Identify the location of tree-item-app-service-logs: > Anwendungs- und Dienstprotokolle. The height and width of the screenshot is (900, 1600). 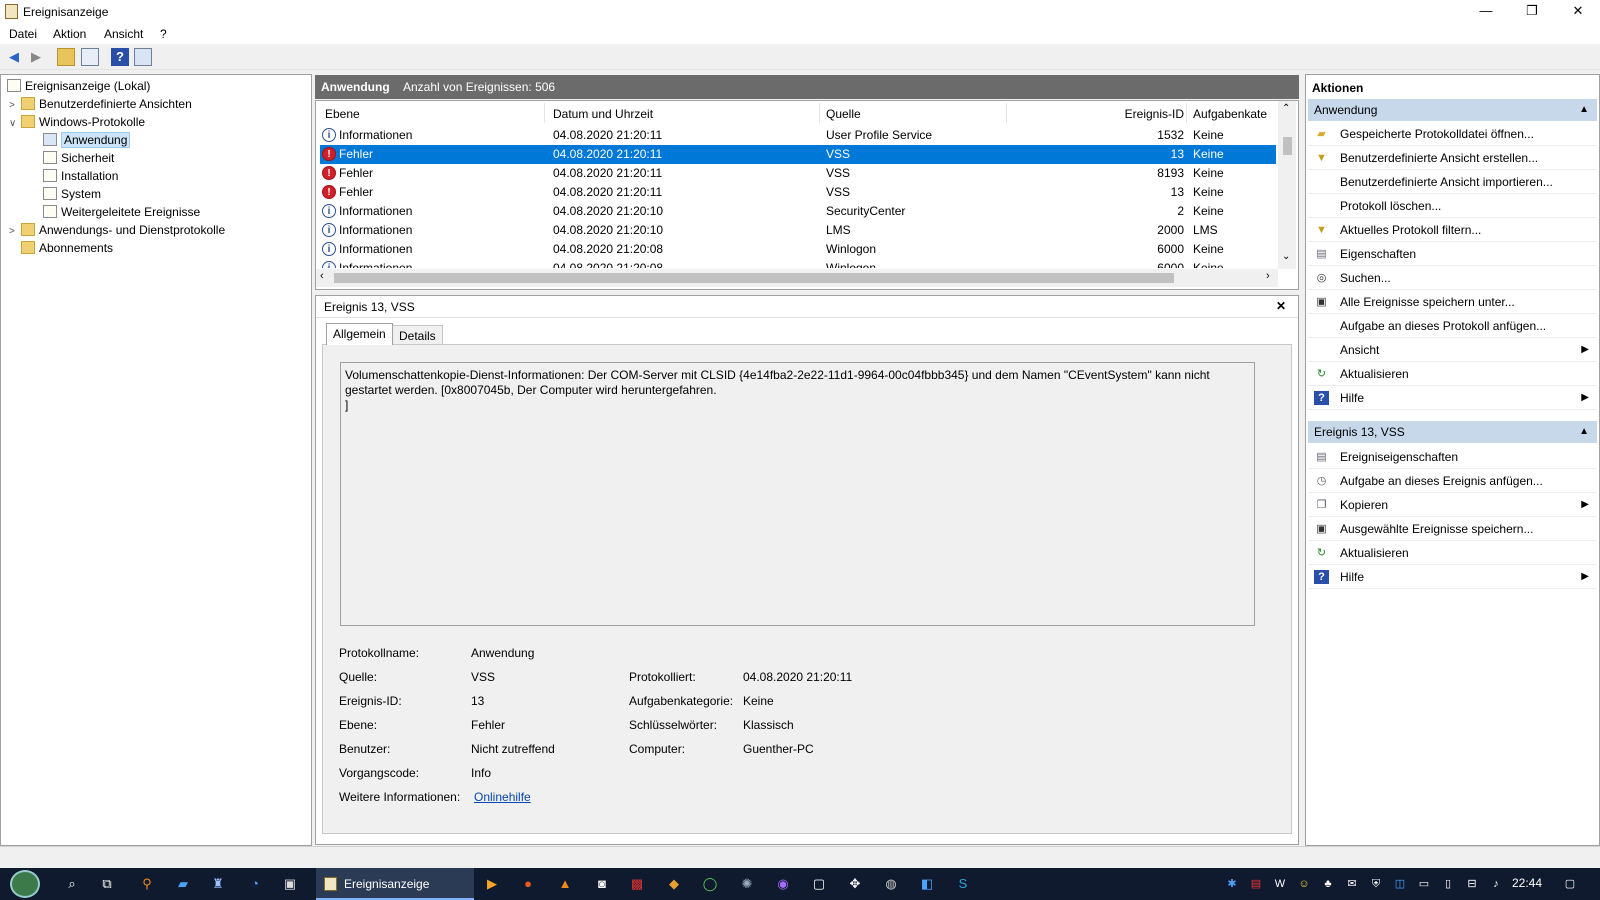
(117, 230).